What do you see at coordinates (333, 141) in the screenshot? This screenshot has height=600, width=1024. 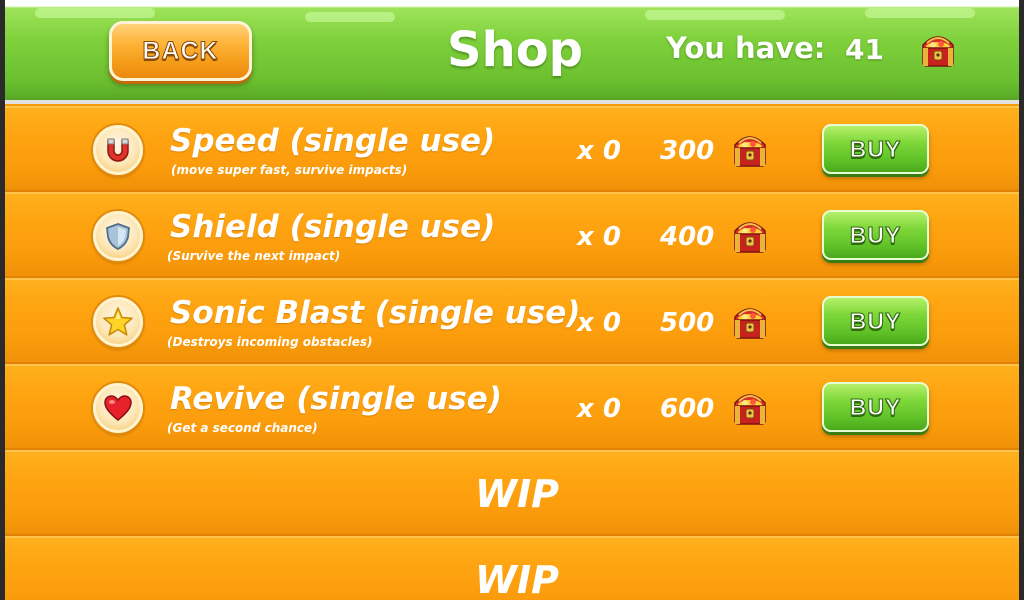 I see `item-name: Speed (single use)` at bounding box center [333, 141].